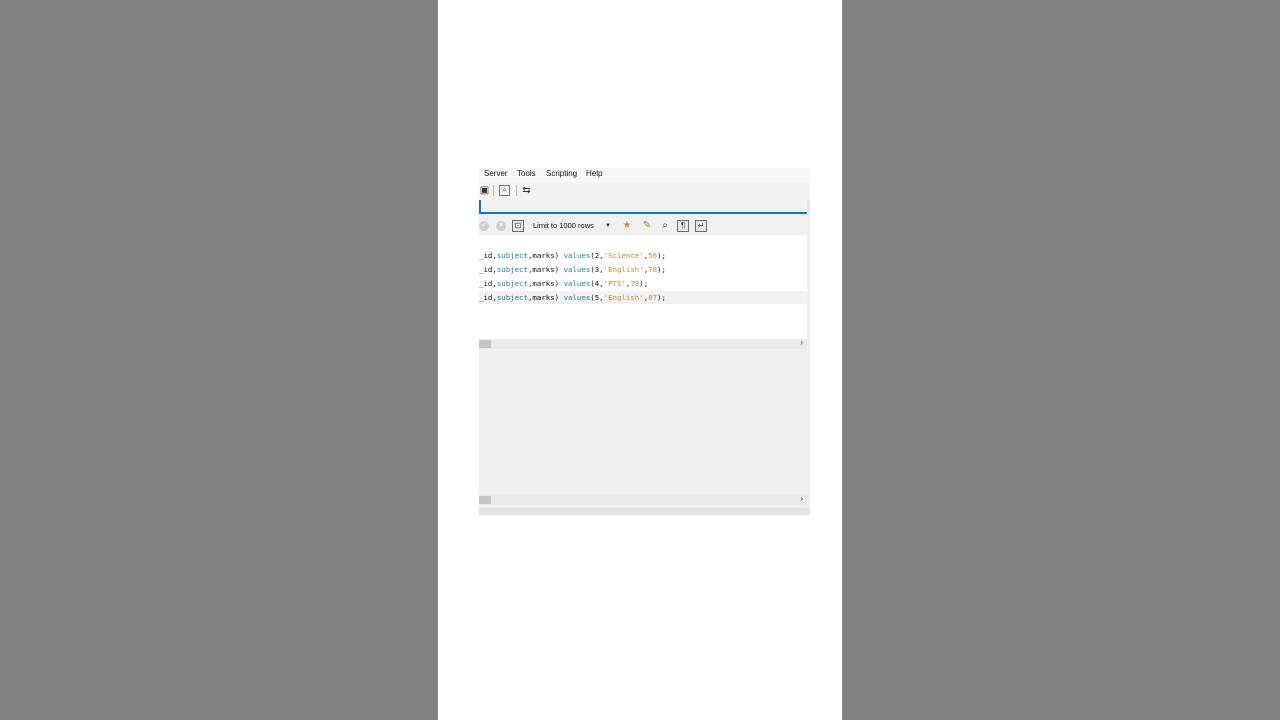 The image size is (1280, 720). I want to click on invisible-chars-icon: ¶, so click(683, 226).